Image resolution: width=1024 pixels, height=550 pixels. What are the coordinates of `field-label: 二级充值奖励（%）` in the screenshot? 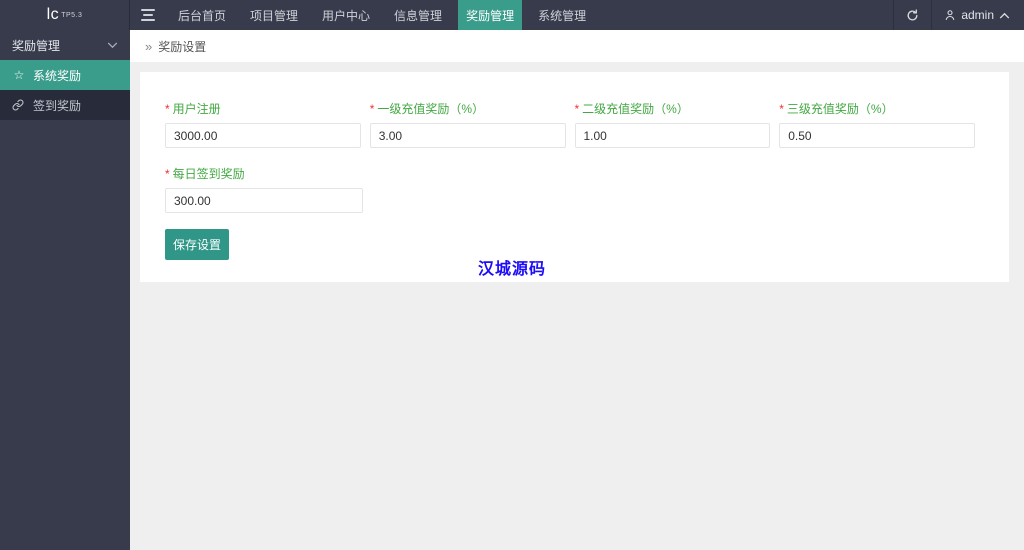 It's located at (635, 109).